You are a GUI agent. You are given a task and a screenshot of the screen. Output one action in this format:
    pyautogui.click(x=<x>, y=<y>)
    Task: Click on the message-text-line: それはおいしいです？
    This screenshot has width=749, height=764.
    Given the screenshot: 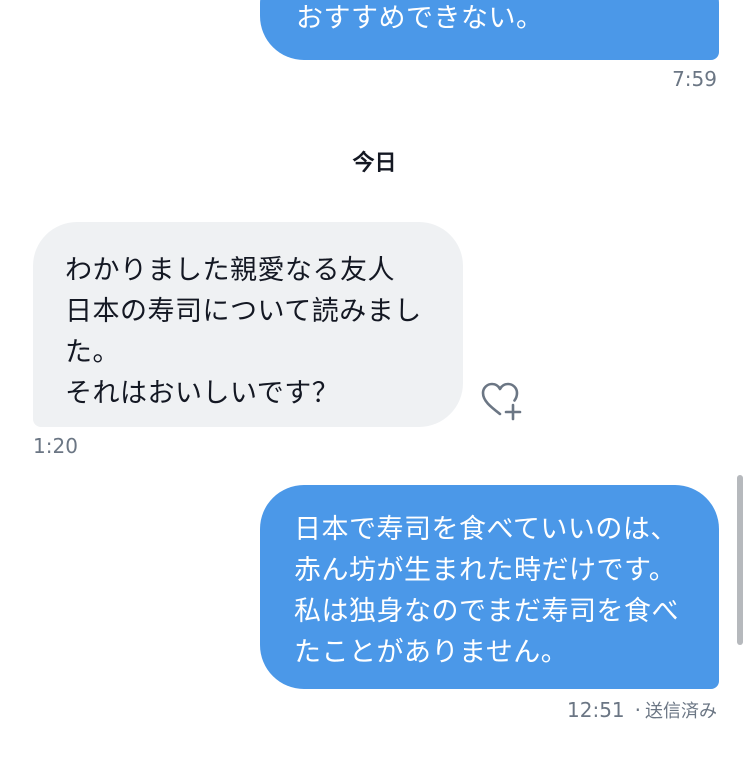 What is the action you would take?
    pyautogui.click(x=202, y=393)
    